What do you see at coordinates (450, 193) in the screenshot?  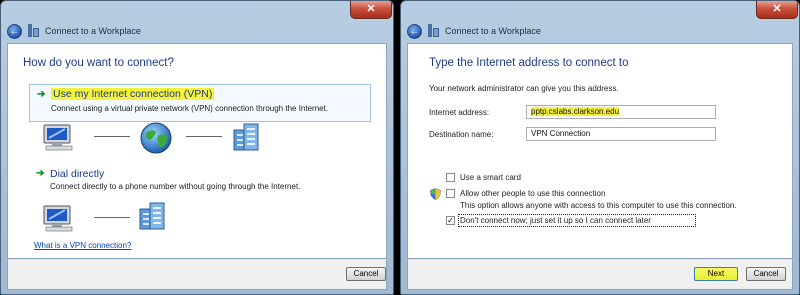 I see `allow-others-checkbox` at bounding box center [450, 193].